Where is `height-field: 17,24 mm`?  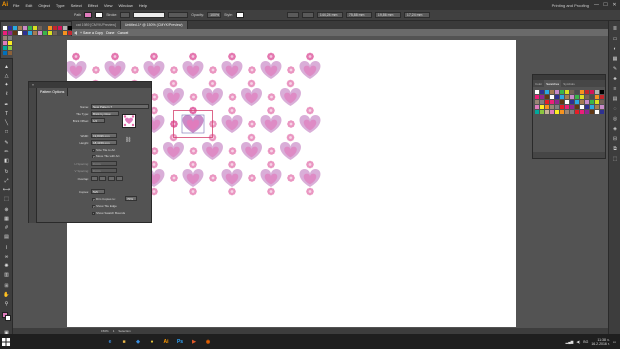
height-field: 17,24 mm is located at coordinates (416, 15).